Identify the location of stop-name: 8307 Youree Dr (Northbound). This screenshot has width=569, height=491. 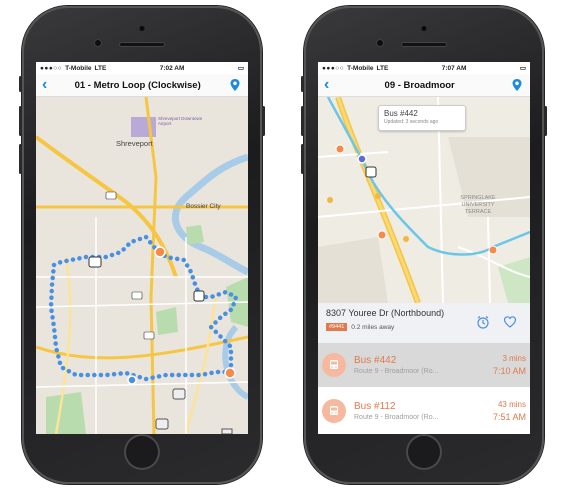
(385, 313).